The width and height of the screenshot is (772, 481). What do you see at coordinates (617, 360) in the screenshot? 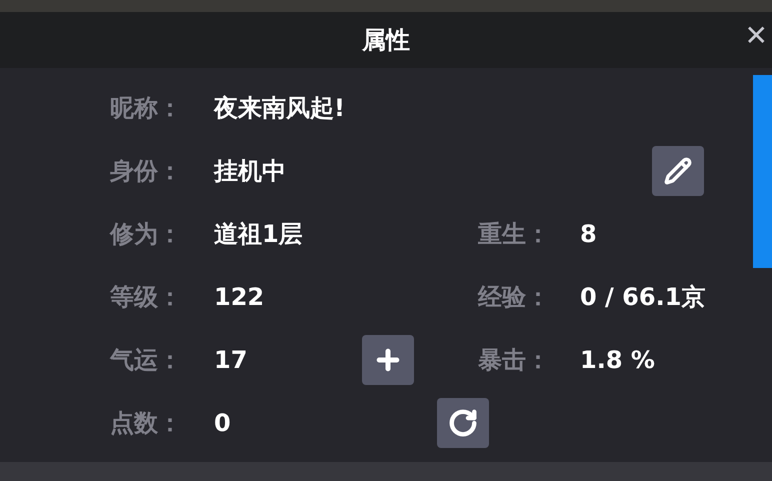
I see `field-value: 1.8 %` at bounding box center [617, 360].